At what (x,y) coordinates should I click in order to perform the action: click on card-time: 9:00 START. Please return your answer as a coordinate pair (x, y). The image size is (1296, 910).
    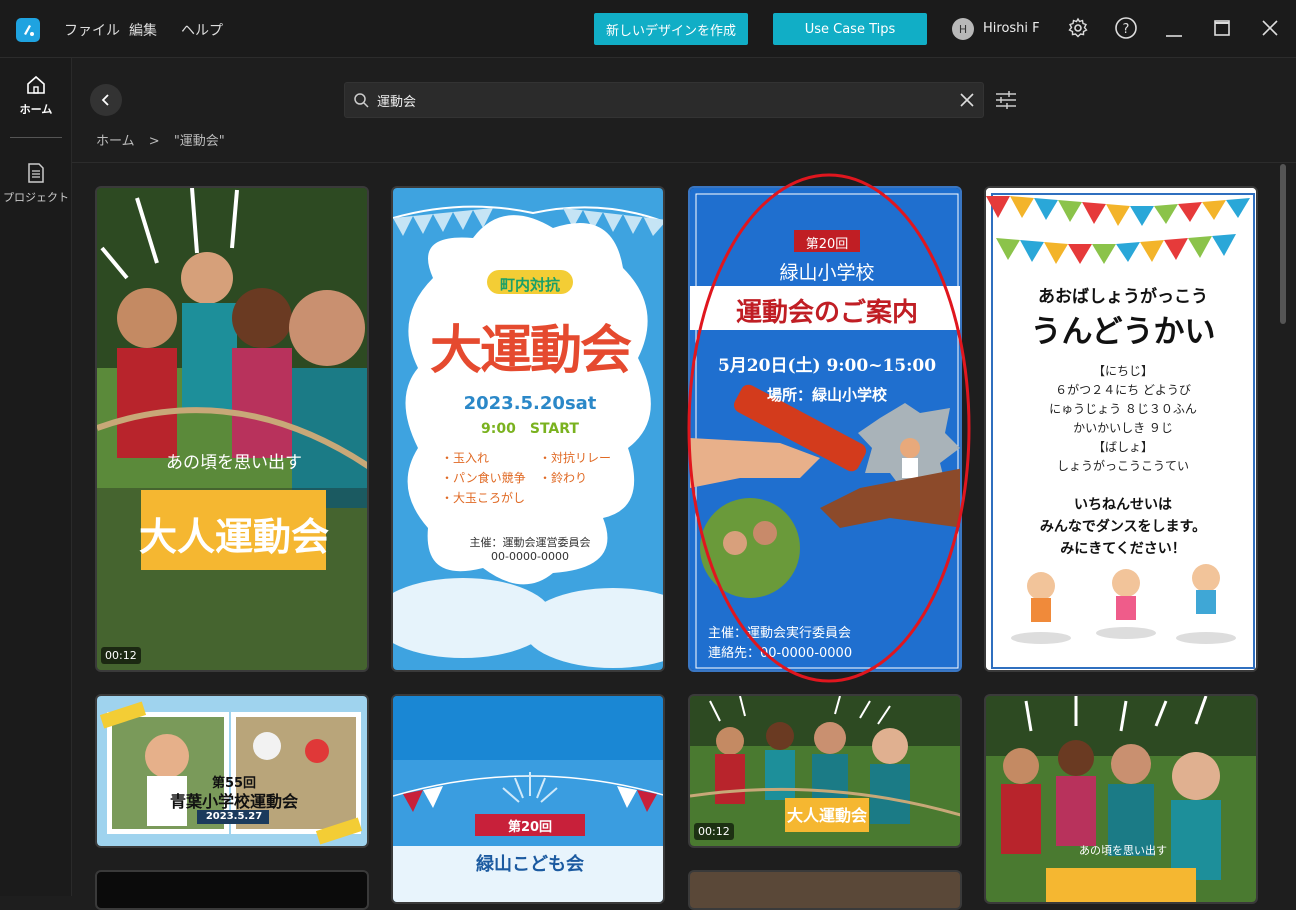
    Looking at the image, I should click on (530, 429).